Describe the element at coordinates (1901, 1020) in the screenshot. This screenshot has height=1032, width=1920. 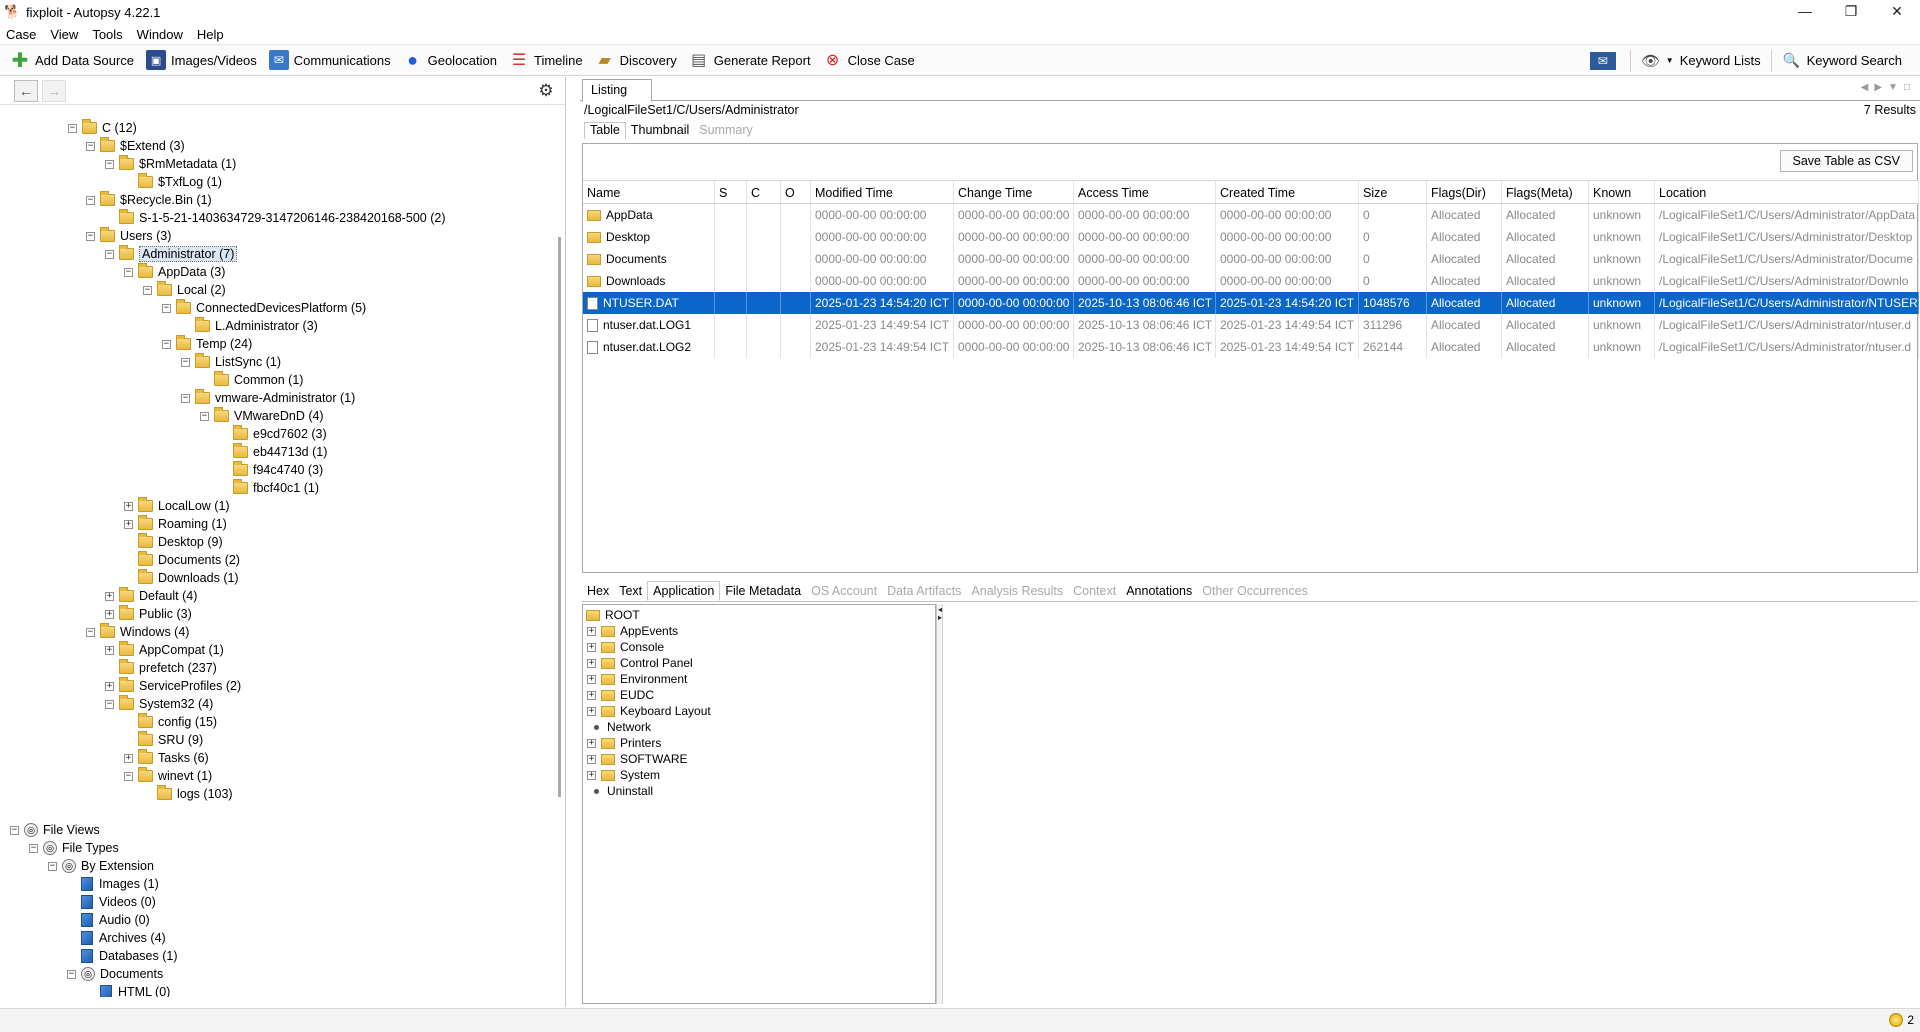
I see `notifications-indicator: 2` at that location.